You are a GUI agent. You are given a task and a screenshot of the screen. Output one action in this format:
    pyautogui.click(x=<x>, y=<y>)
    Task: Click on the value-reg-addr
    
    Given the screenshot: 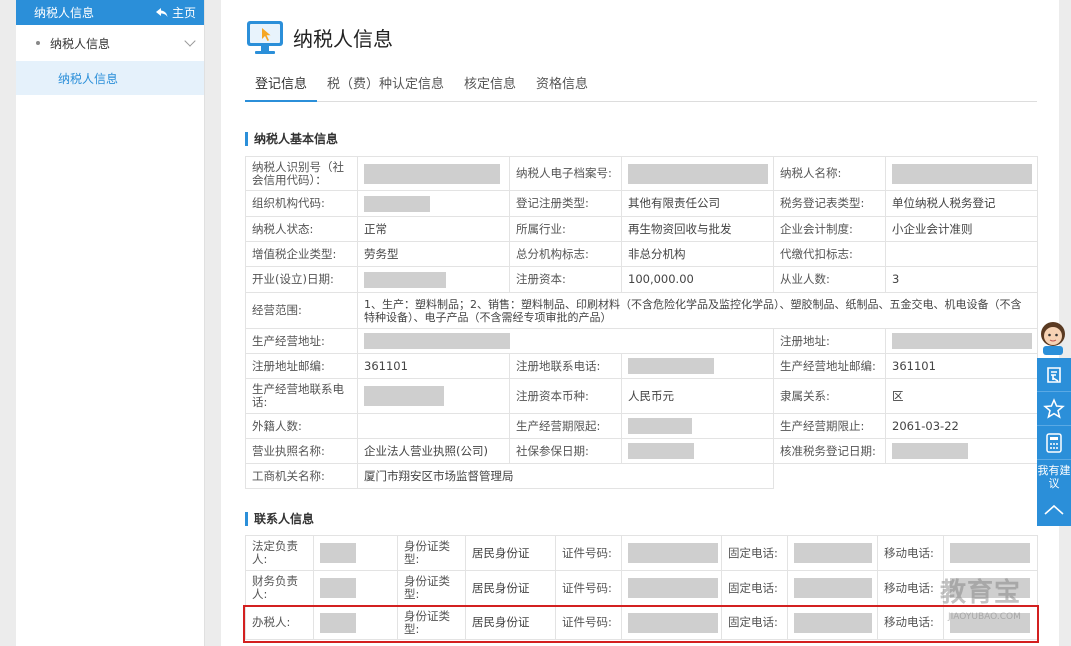 What is the action you would take?
    pyautogui.click(x=961, y=341)
    